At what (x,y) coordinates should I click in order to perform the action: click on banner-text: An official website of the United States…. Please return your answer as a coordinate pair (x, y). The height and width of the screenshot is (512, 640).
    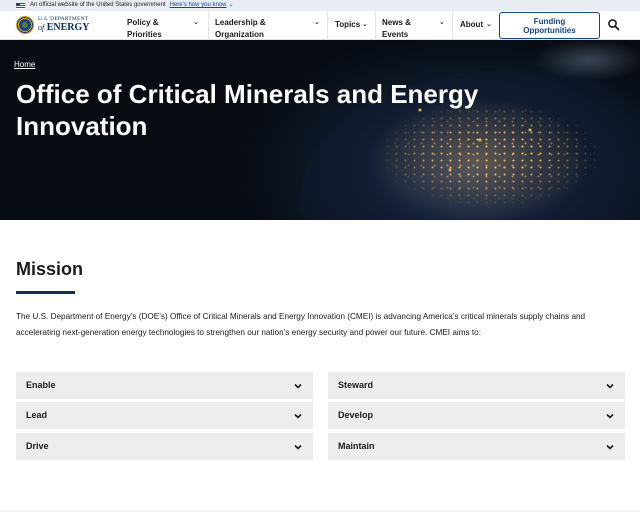
    Looking at the image, I should click on (98, 5).